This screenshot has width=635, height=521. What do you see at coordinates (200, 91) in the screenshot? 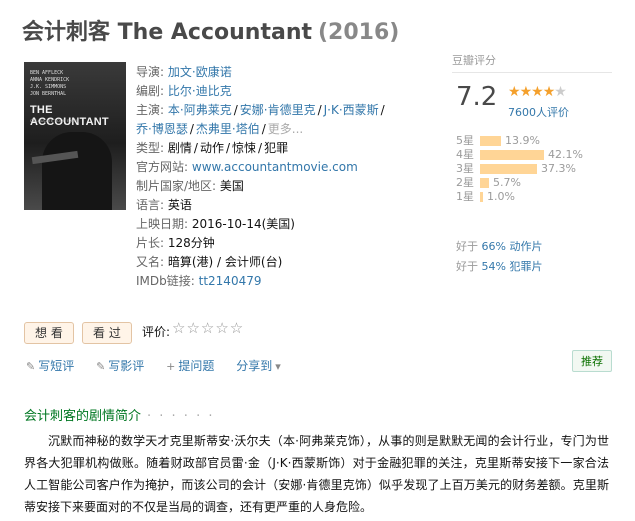
I see `writer-link: 比尔·迪比克` at bounding box center [200, 91].